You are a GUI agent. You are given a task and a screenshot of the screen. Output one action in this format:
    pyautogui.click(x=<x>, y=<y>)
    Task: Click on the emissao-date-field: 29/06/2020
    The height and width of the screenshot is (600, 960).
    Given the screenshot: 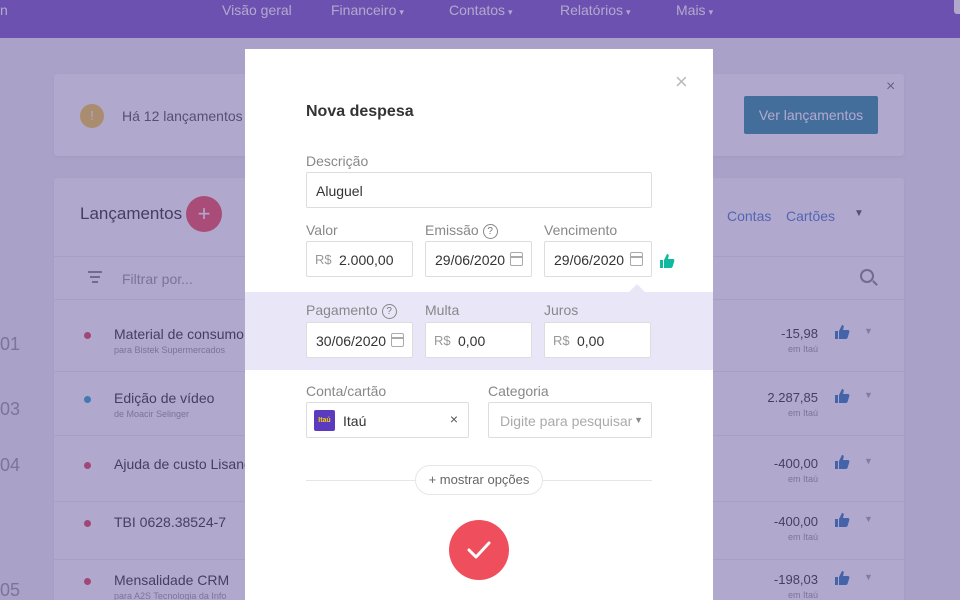 What is the action you would take?
    pyautogui.click(x=478, y=259)
    